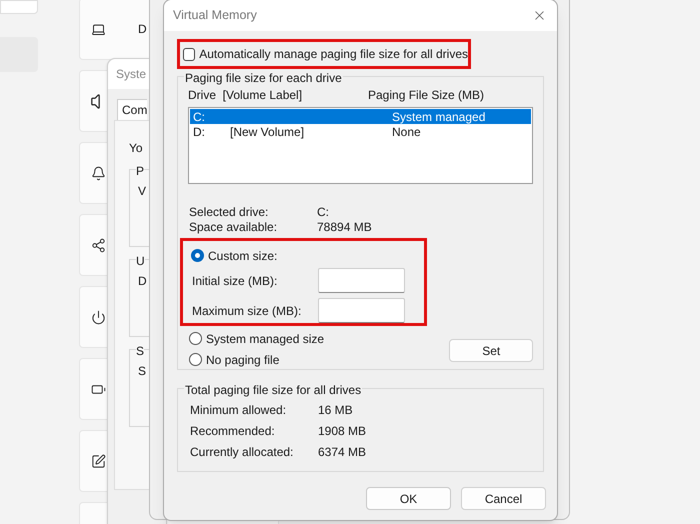 Image resolution: width=700 pixels, height=524 pixels. What do you see at coordinates (243, 256) in the screenshot?
I see `radio-label: Custom size:` at bounding box center [243, 256].